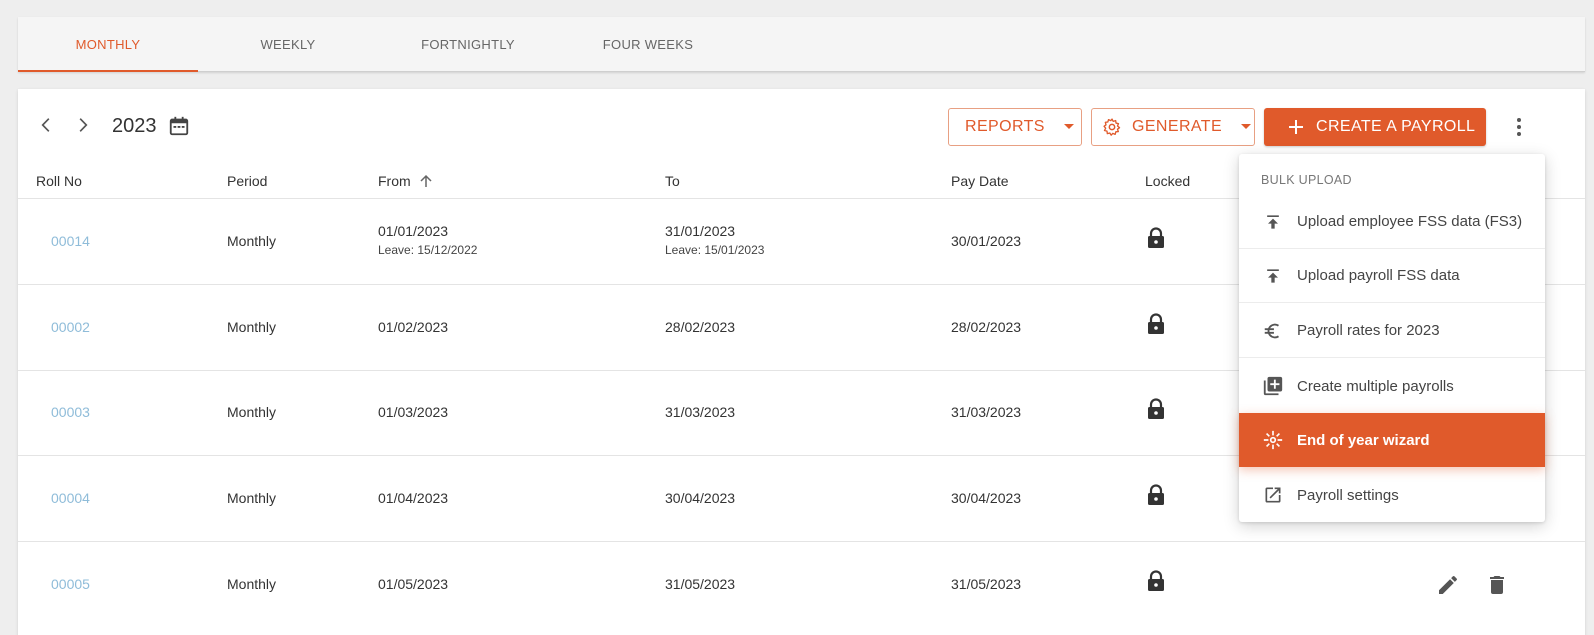  Describe the element at coordinates (288, 44) in the screenshot. I see `tab-weekly: WEEKLY` at that location.